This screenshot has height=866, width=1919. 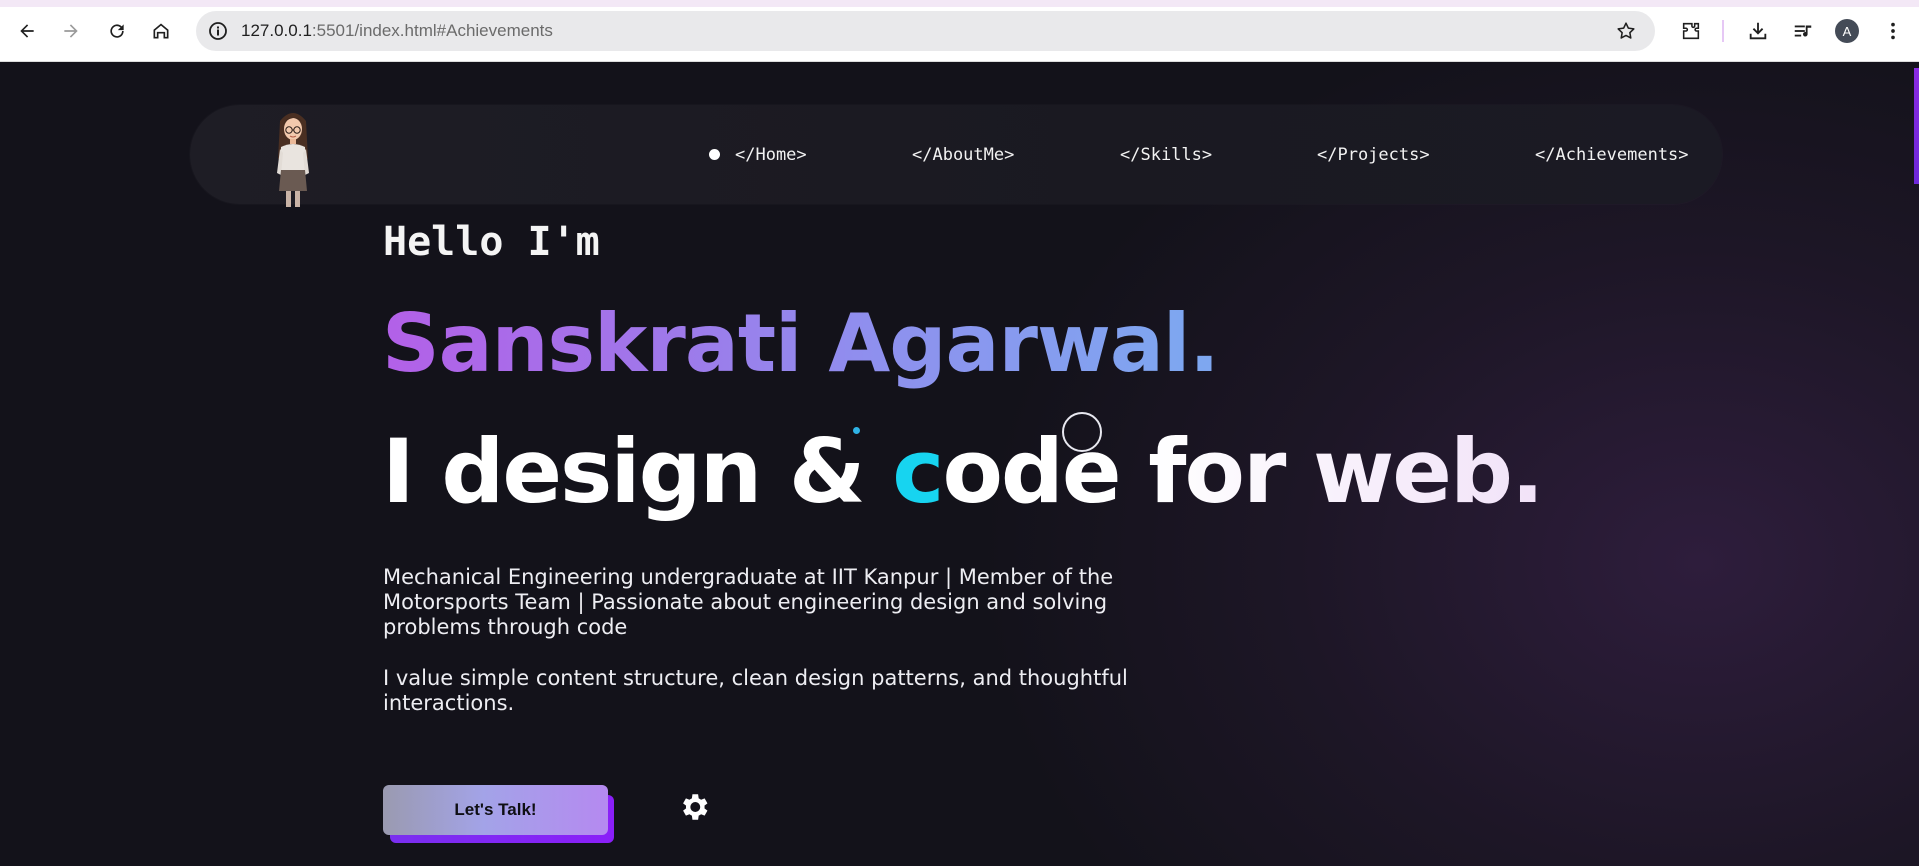 What do you see at coordinates (27, 31) in the screenshot?
I see `back-icon` at bounding box center [27, 31].